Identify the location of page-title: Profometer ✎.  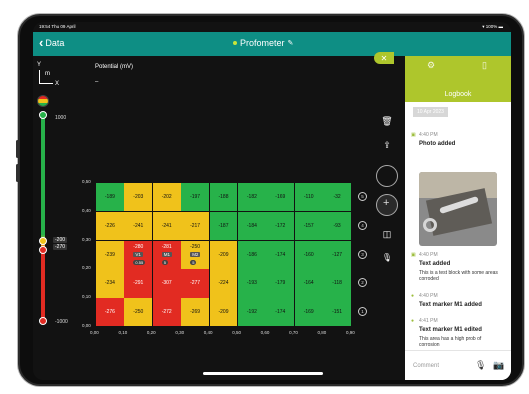
(263, 43).